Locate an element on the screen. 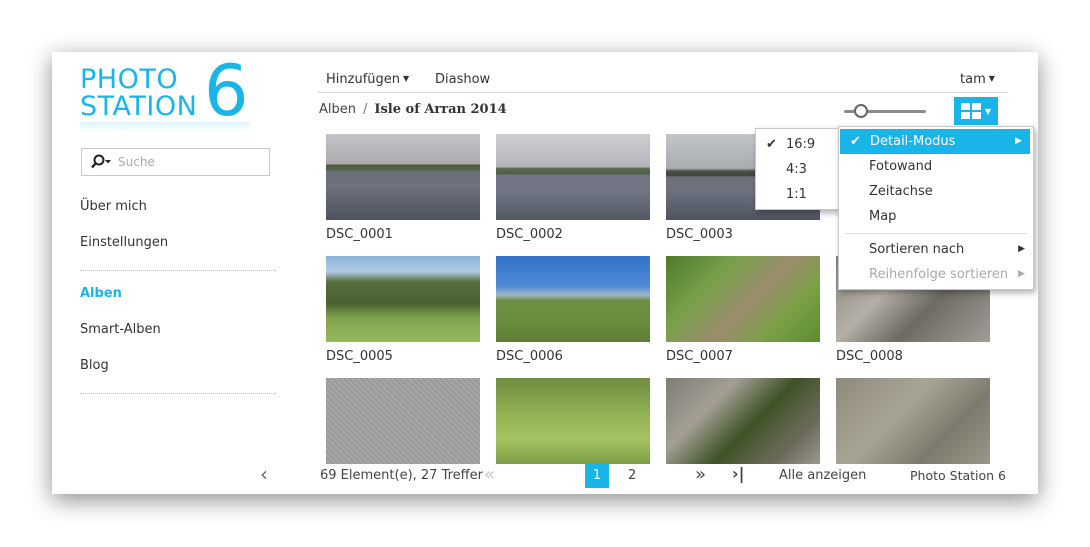 This screenshot has width=1090, height=547. photo-name: DSC_0002 is located at coordinates (529, 234).